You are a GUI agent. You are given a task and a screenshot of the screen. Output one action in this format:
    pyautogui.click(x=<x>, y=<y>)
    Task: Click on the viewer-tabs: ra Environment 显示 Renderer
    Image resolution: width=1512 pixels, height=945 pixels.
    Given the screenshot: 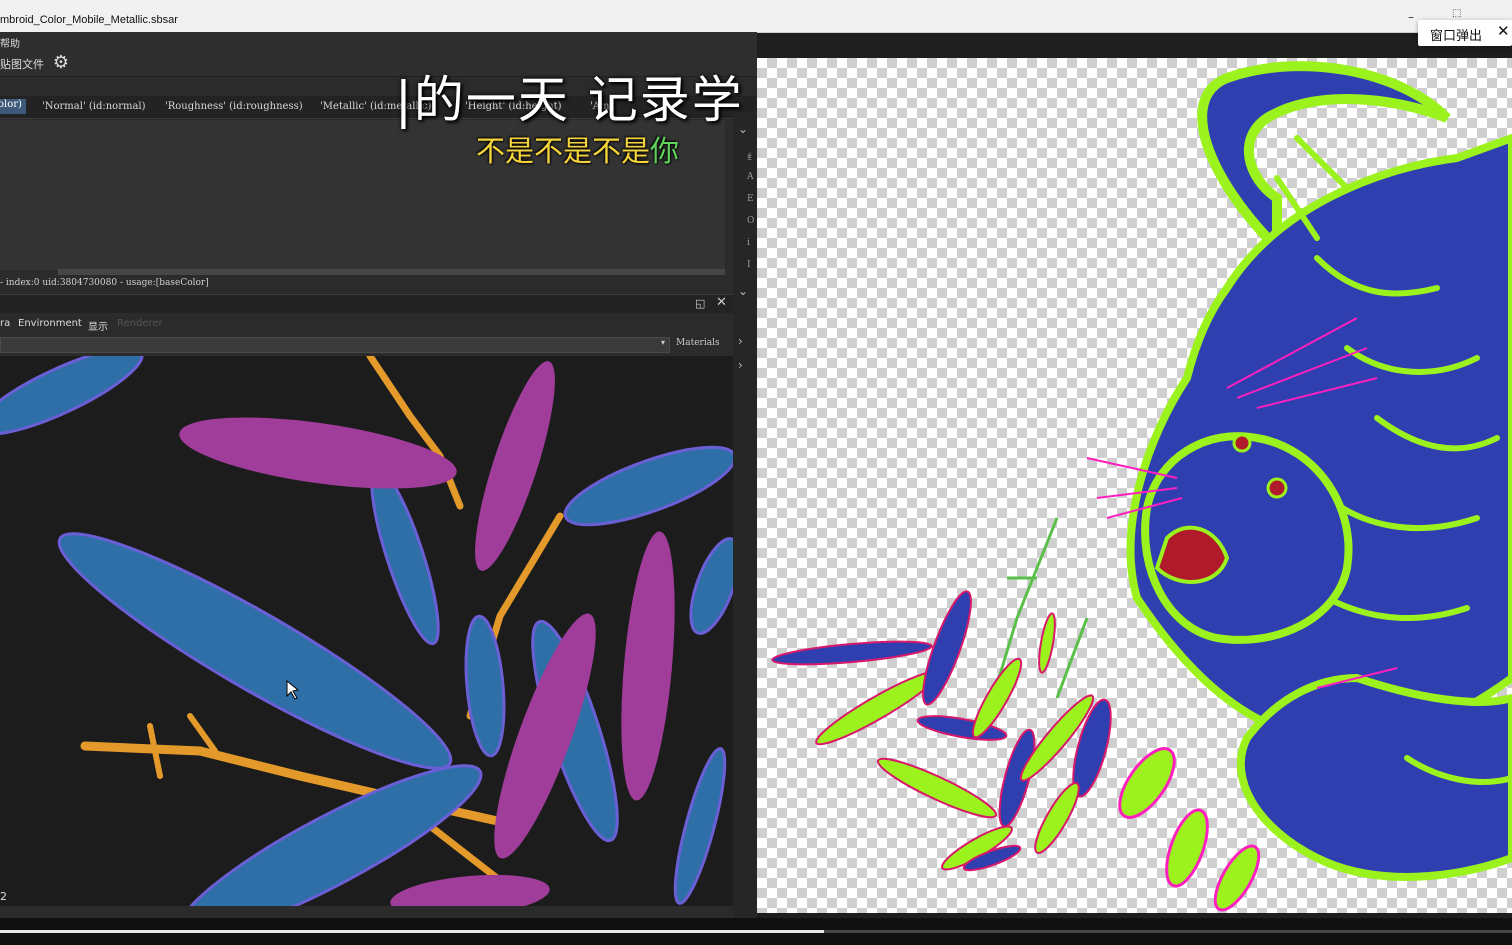 What is the action you would take?
    pyautogui.click(x=366, y=324)
    